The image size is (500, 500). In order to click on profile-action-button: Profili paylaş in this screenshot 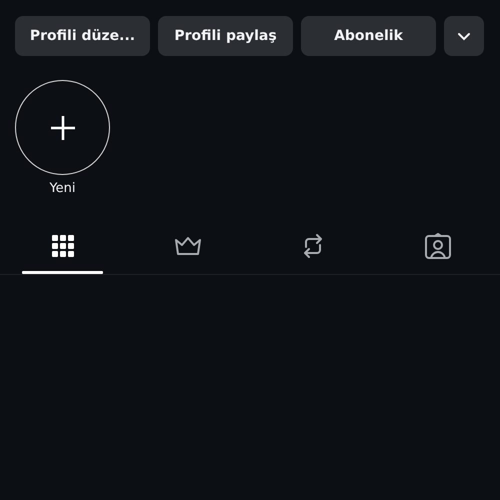, I will do `click(225, 36)`.